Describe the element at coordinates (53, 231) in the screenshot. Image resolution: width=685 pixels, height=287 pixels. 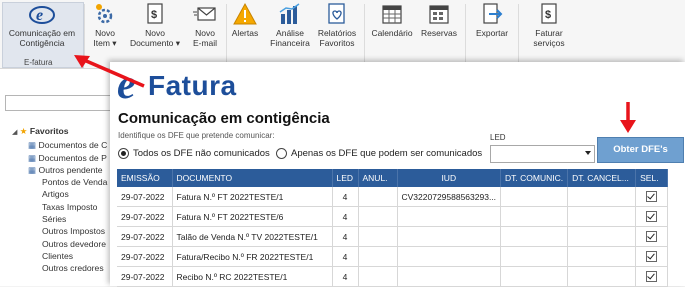
I see `tree-item: Outros Impostos` at that location.